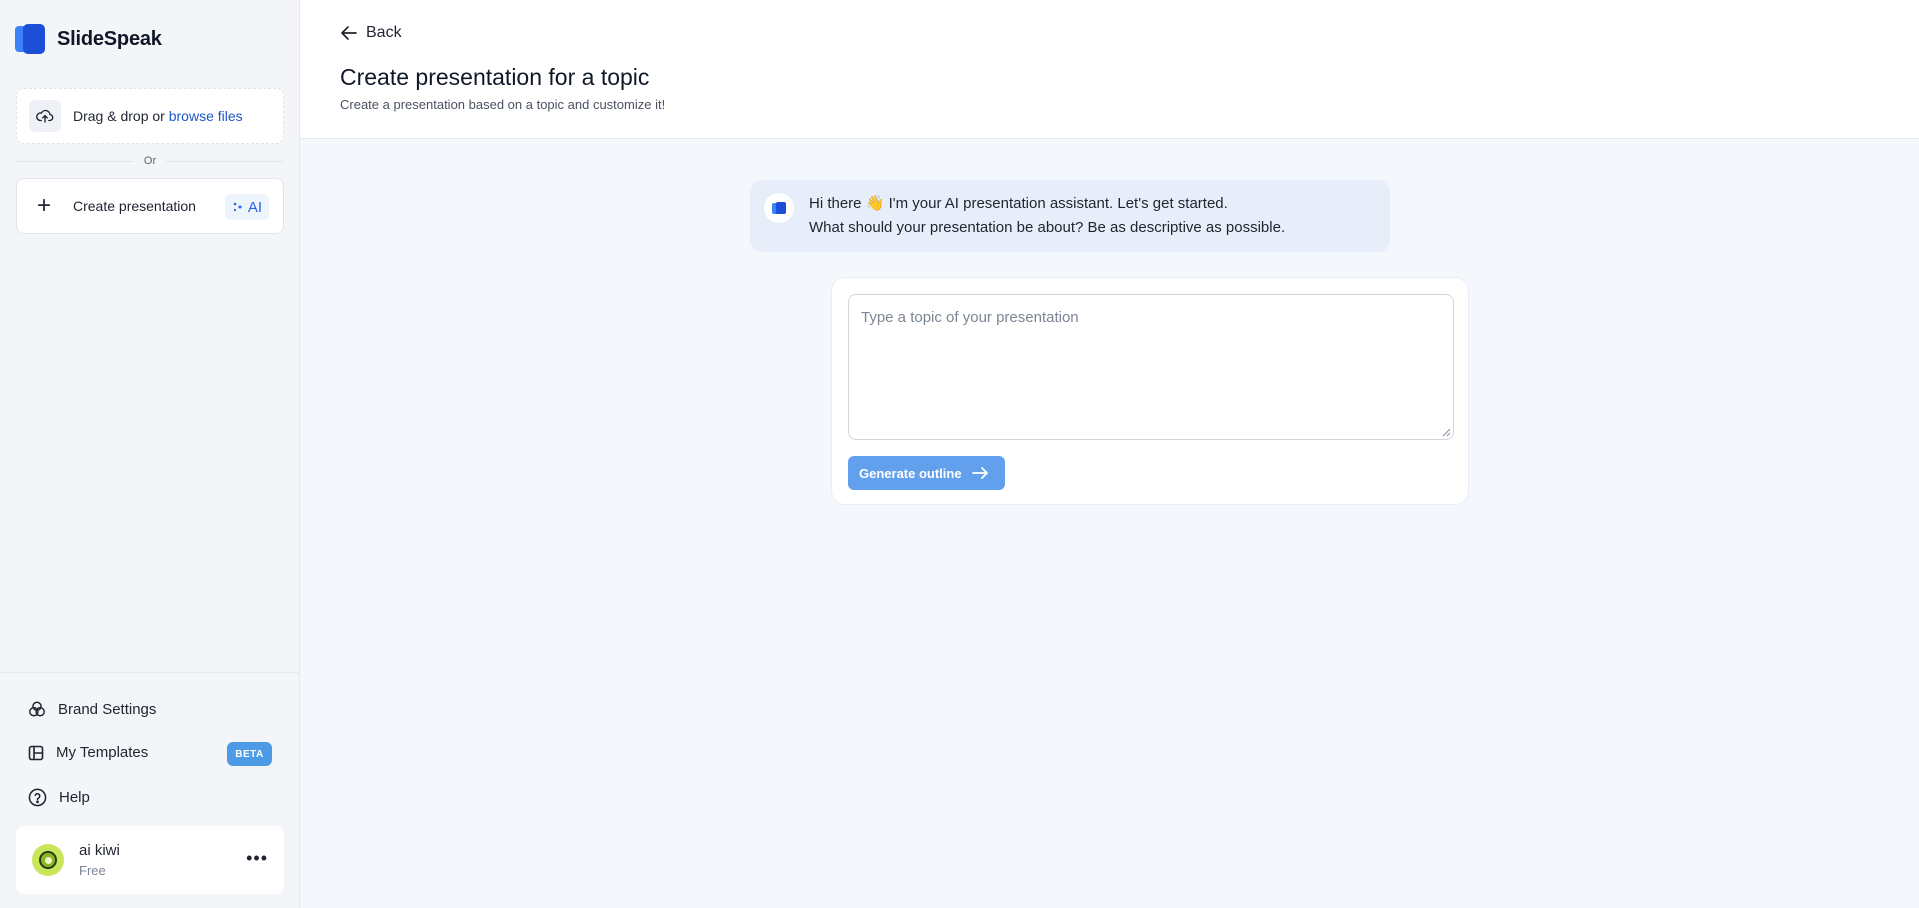 The height and width of the screenshot is (908, 1919). What do you see at coordinates (495, 77) in the screenshot?
I see `page-title: Create presentation for a topic` at bounding box center [495, 77].